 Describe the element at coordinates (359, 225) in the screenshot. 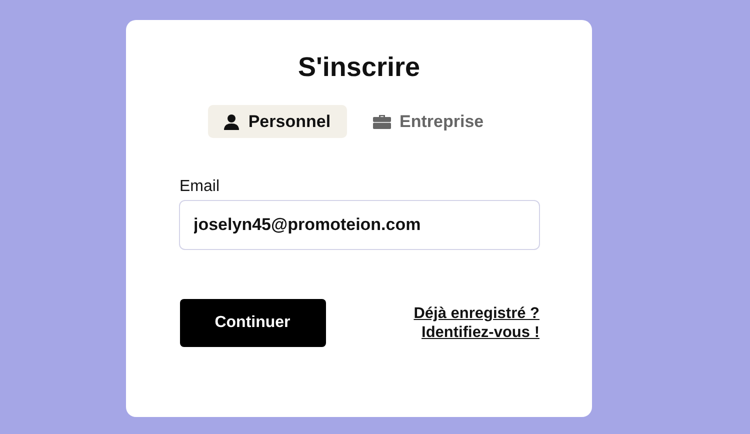

I see `email-field: joselyn45@promoteion.com` at that location.